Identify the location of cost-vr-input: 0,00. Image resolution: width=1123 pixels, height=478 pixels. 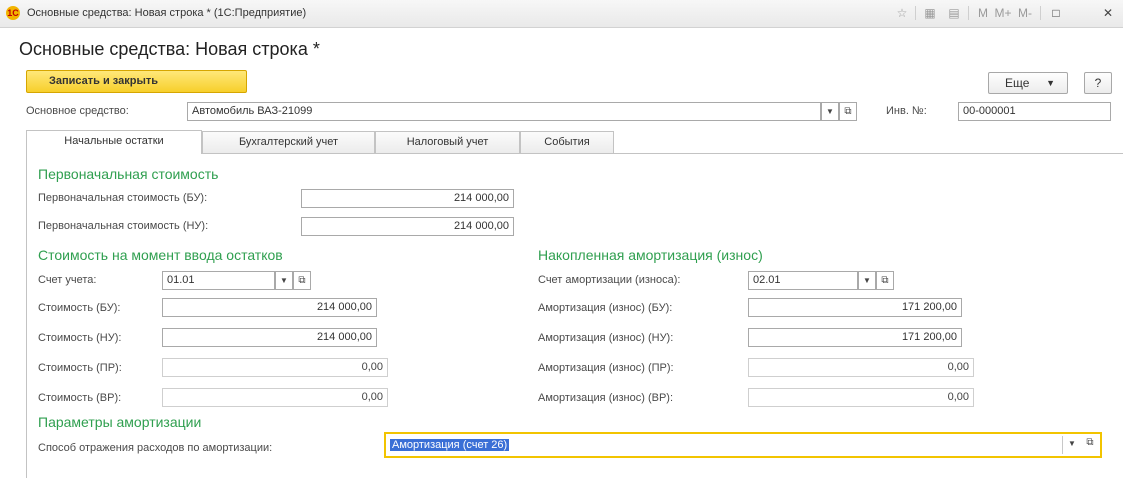
(275, 397).